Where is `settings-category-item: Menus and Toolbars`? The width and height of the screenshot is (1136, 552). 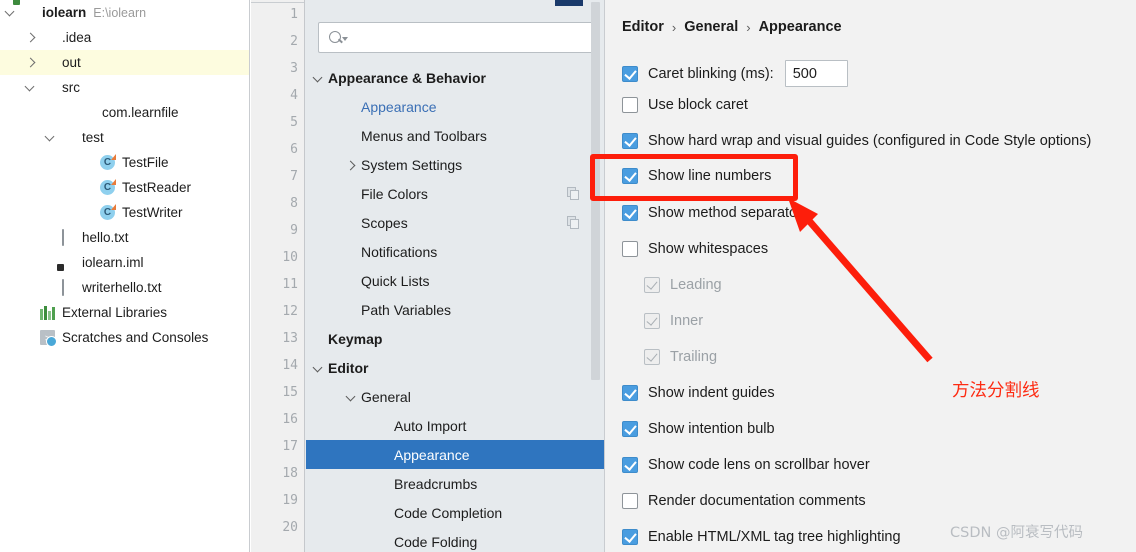
settings-category-item: Menus and Toolbars is located at coordinates (455, 135).